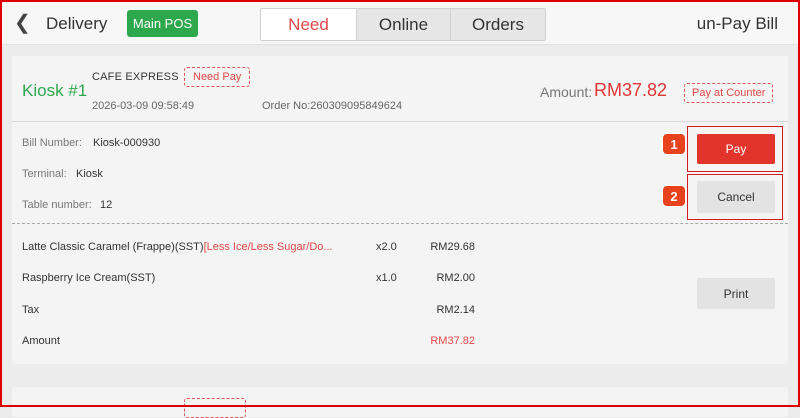 This screenshot has height=418, width=800. What do you see at coordinates (127, 143) in the screenshot?
I see `bill-number-value: Kiosk-000930` at bounding box center [127, 143].